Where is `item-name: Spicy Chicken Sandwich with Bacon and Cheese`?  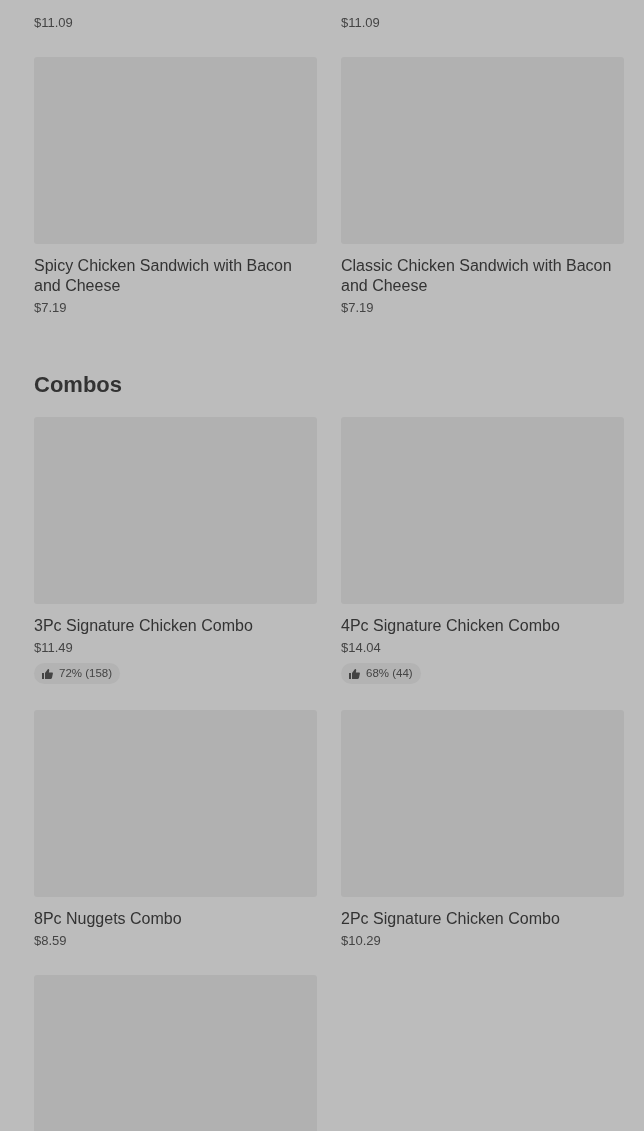 item-name: Spicy Chicken Sandwich with Bacon and Cheese is located at coordinates (175, 276).